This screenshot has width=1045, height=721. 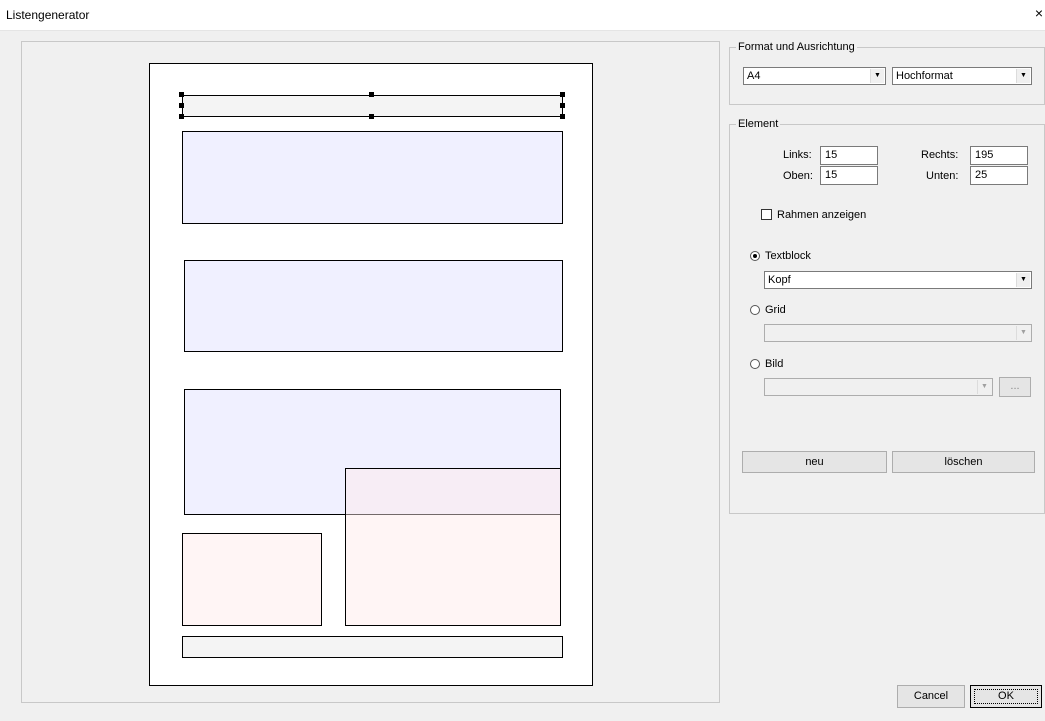 I want to click on cancel-button: Cancel, so click(x=931, y=696).